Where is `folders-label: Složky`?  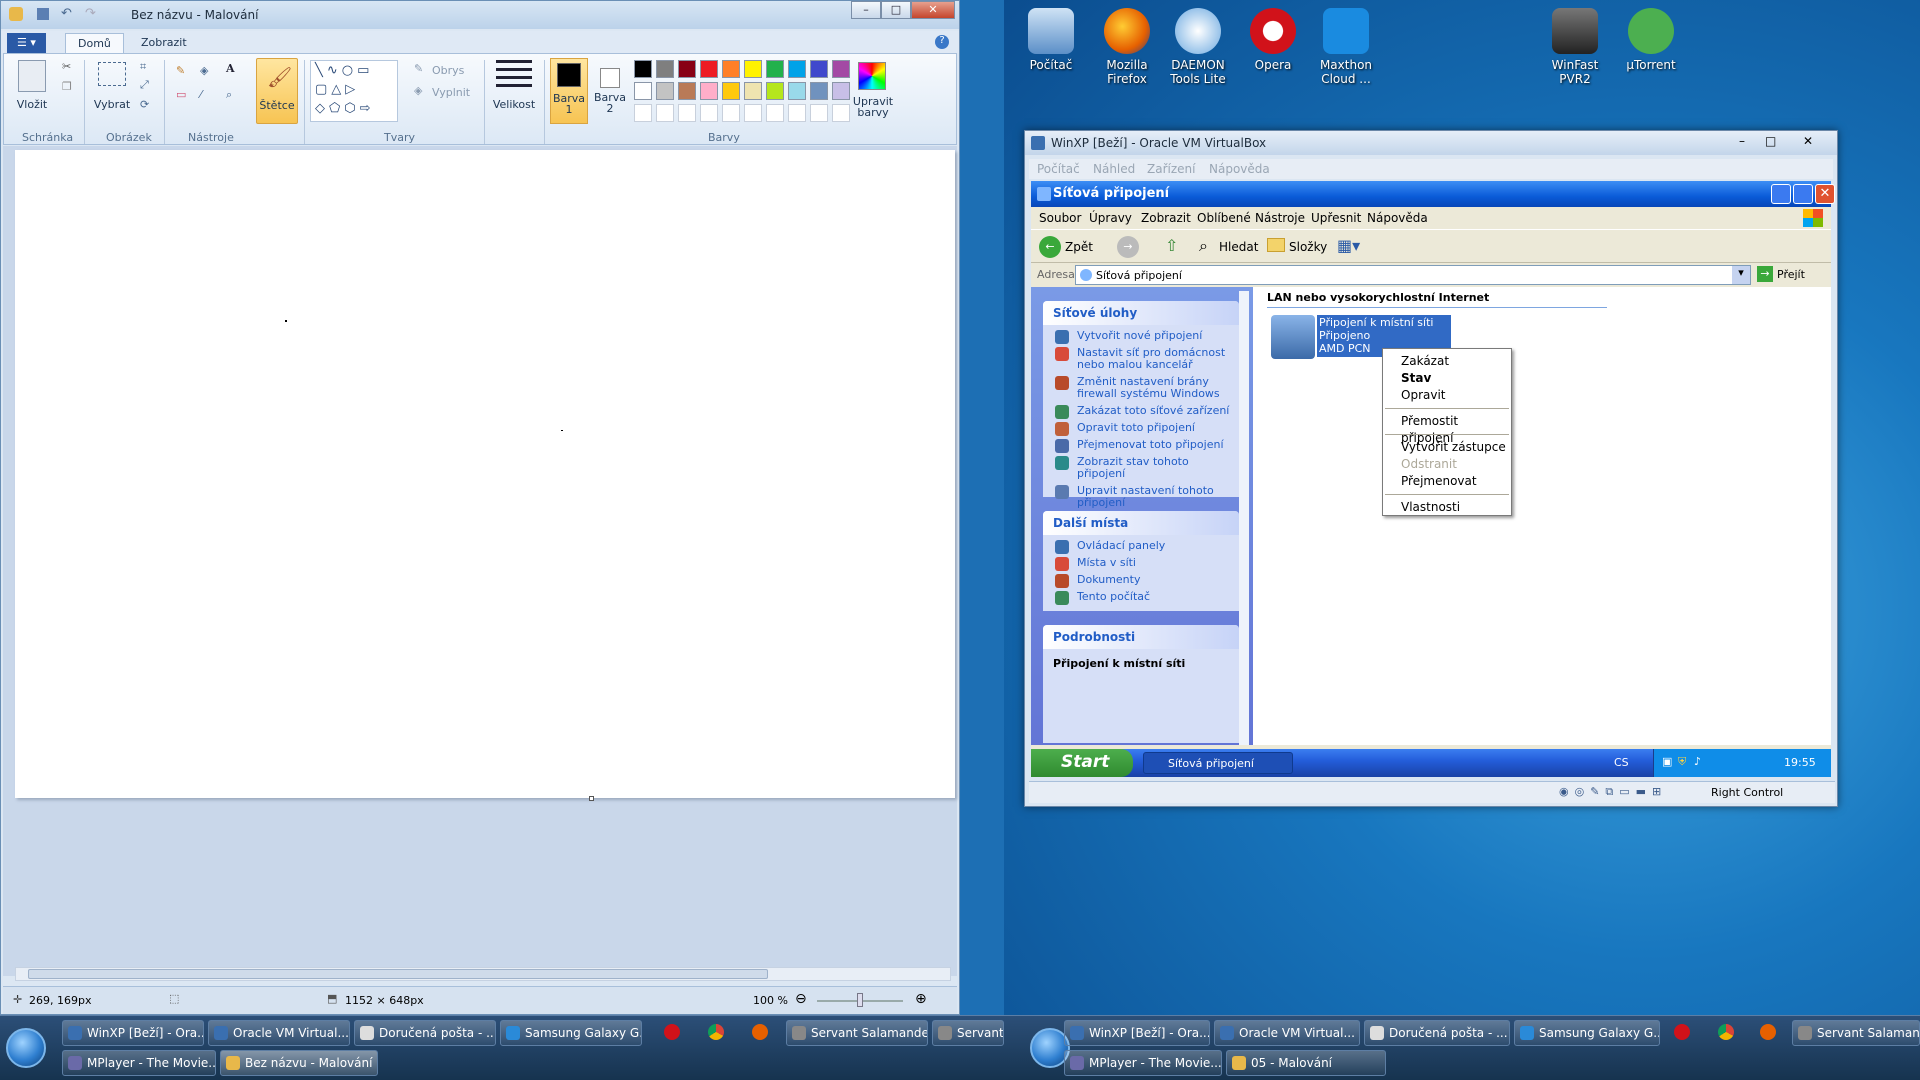
folders-label: Složky is located at coordinates (1308, 247).